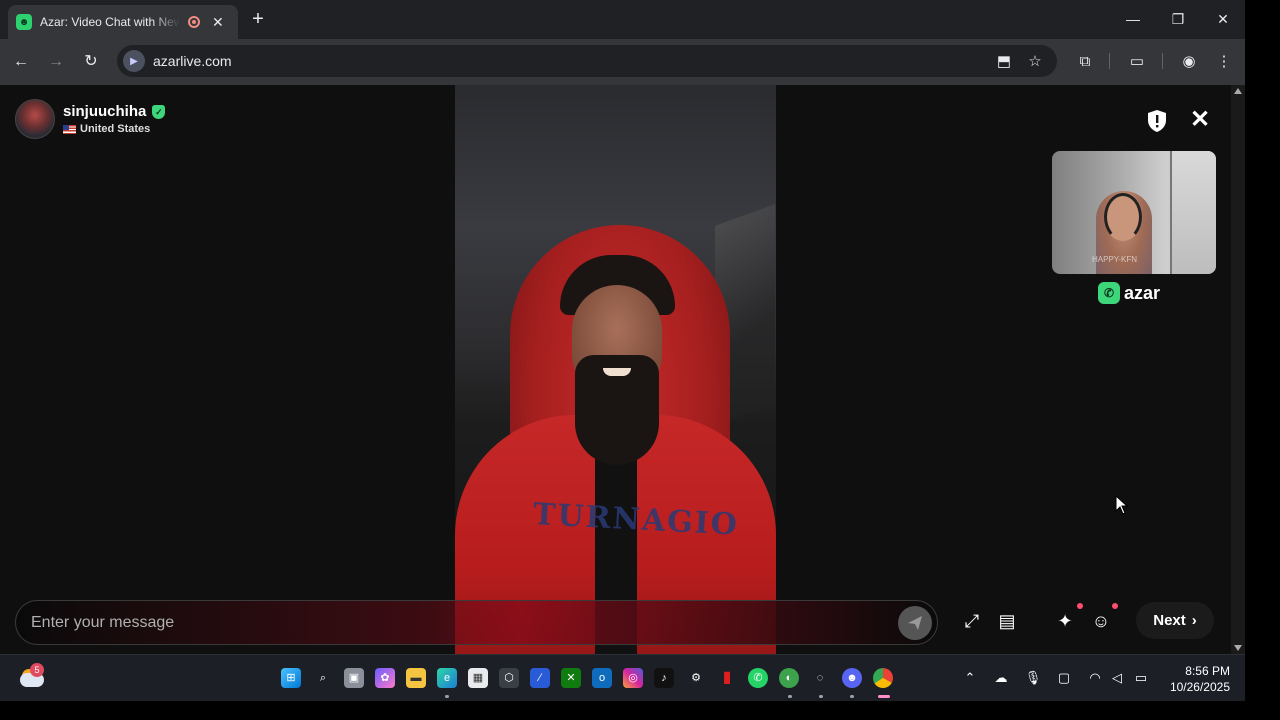 The height and width of the screenshot is (720, 1280). I want to click on app-green-icon: ◐, so click(789, 678).